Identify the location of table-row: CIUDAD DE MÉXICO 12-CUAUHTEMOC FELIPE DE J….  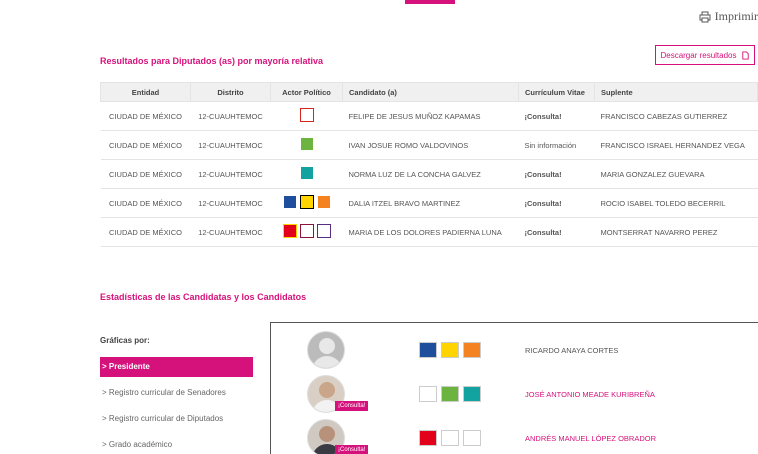
(429, 116).